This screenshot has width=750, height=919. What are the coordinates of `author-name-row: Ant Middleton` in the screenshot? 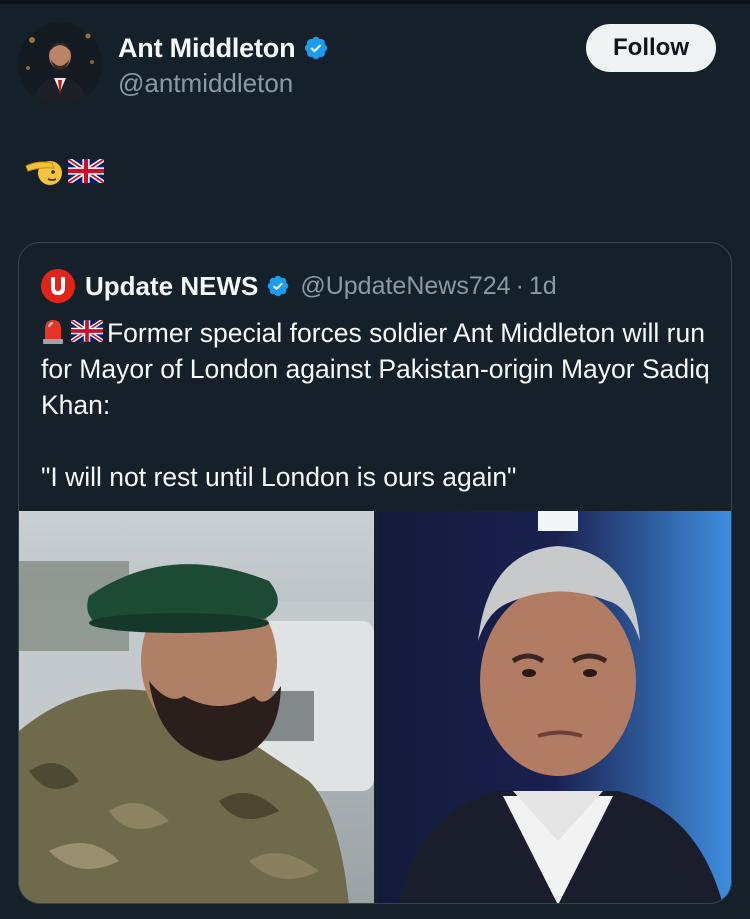 It's located at (223, 48).